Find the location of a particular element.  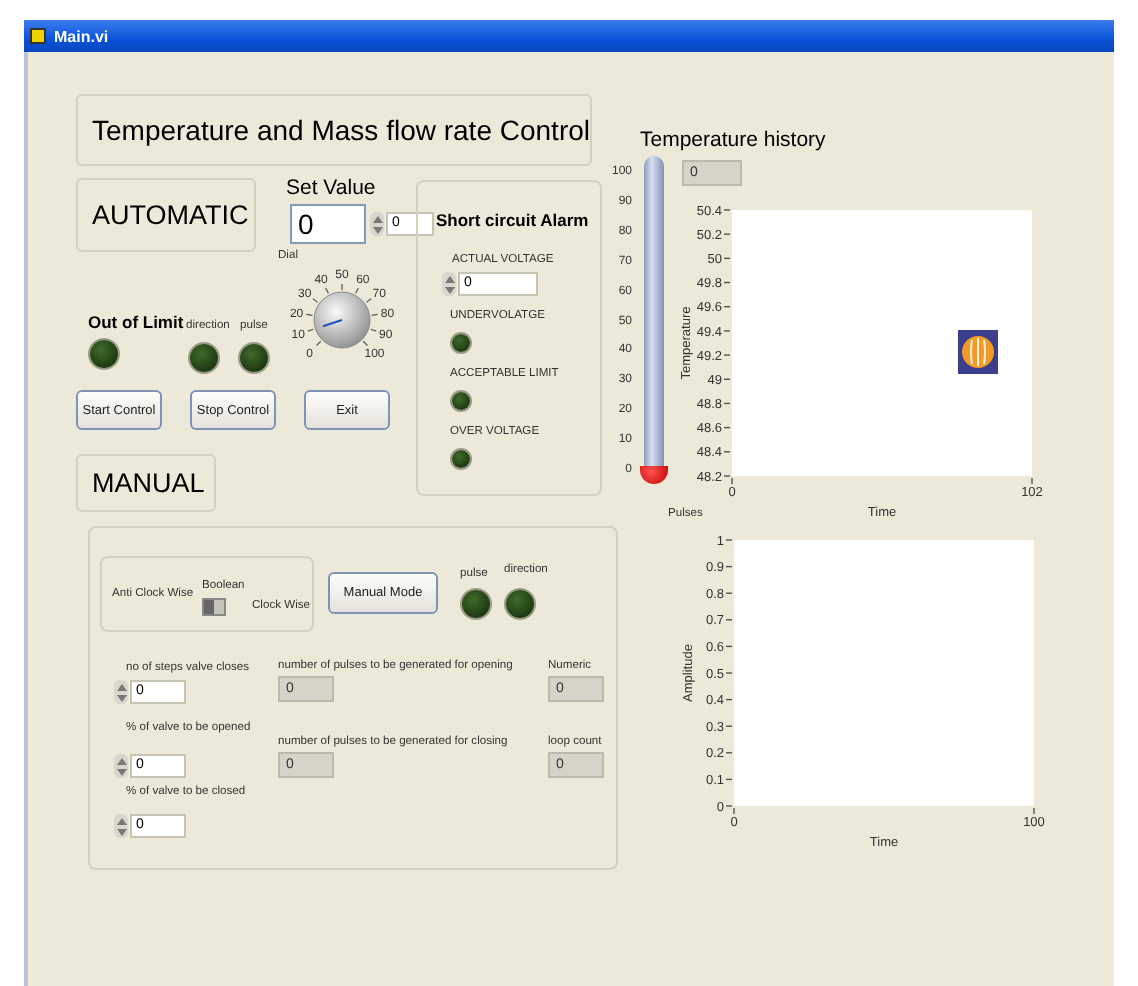

window-title: Main.vi is located at coordinates (81, 36).